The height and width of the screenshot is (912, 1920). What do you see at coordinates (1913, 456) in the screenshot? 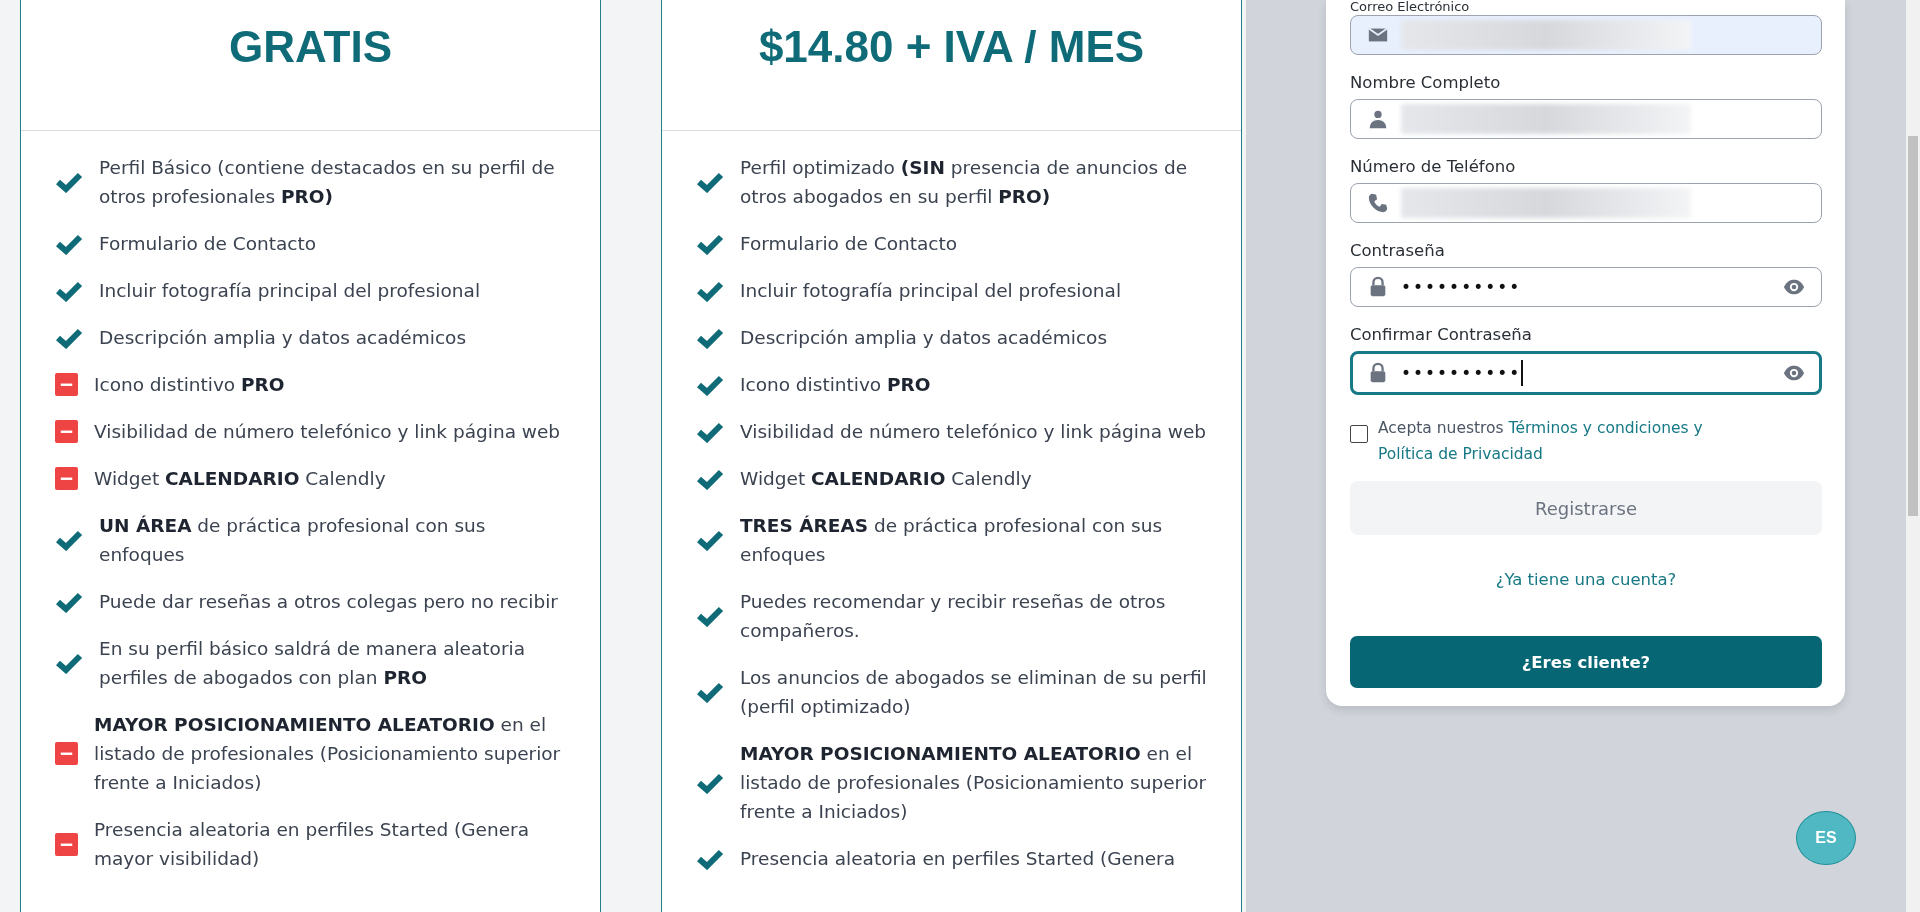
I see `scrollbar` at bounding box center [1913, 456].